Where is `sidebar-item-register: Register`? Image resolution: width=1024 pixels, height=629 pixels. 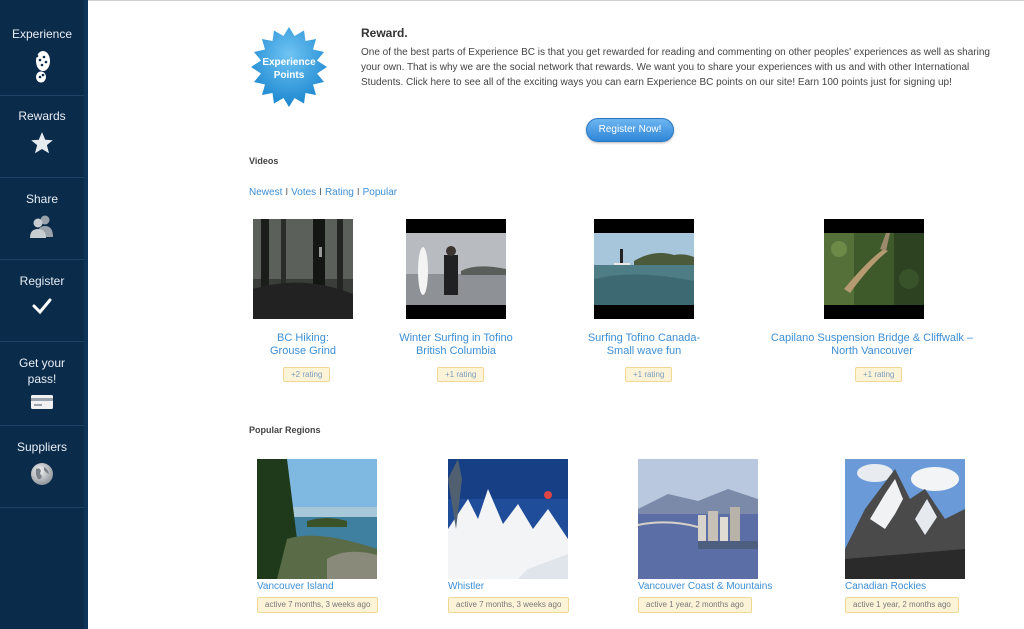
sidebar-item-register: Register is located at coordinates (42, 301).